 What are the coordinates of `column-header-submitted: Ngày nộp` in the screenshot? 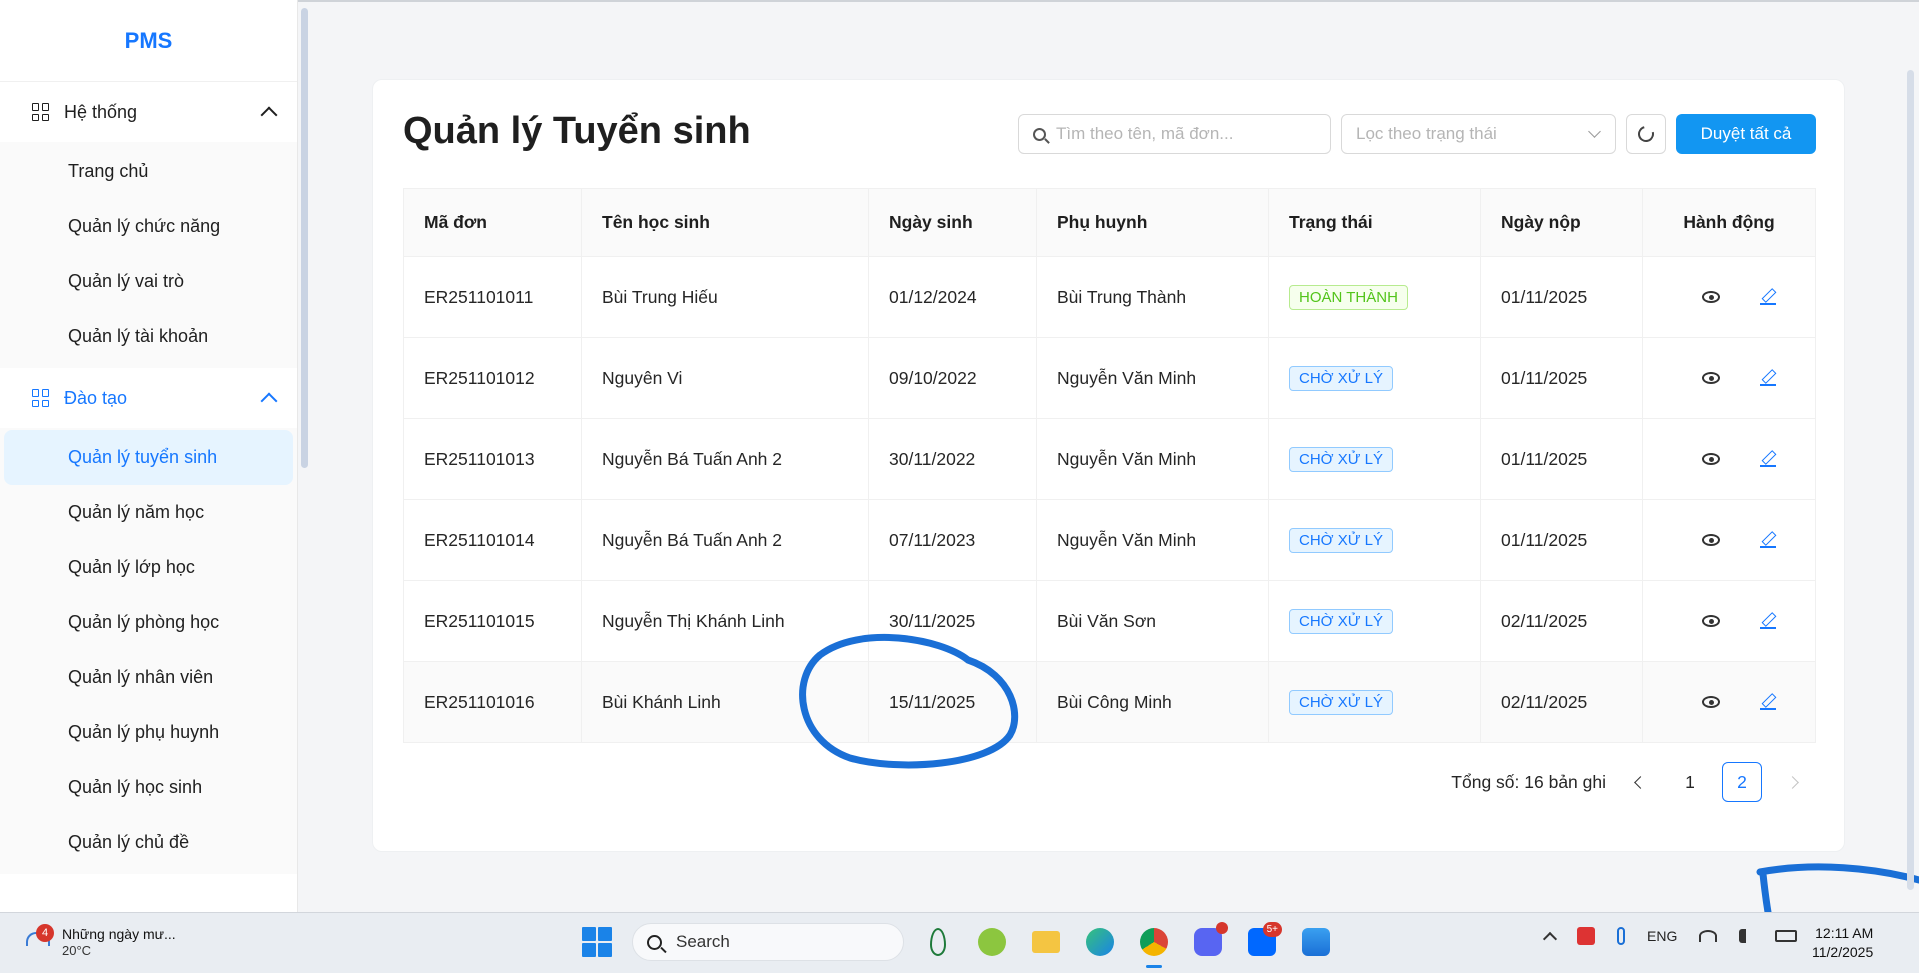 It's located at (1561, 222).